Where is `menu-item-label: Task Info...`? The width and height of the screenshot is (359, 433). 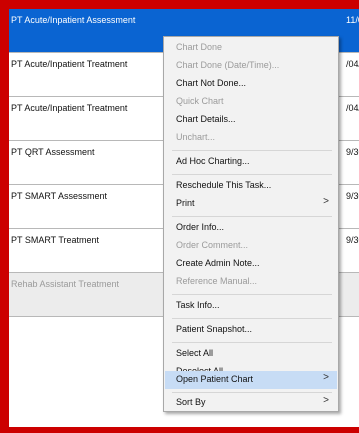 menu-item-label: Task Info... is located at coordinates (198, 305).